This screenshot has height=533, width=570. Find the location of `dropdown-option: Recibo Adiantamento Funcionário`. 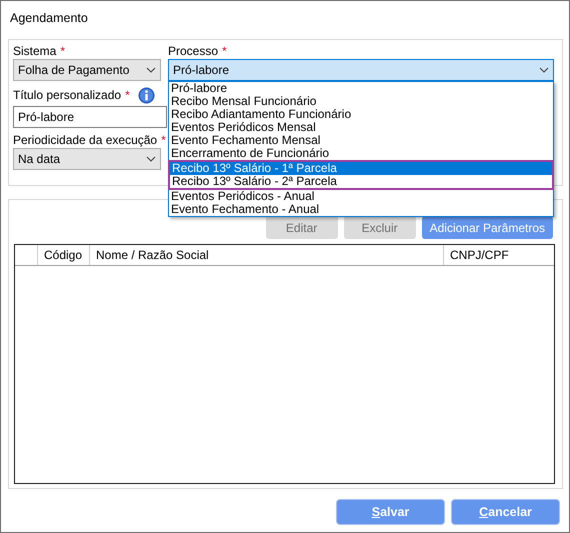

dropdown-option: Recibo Adiantamento Funcionário is located at coordinates (361, 114).